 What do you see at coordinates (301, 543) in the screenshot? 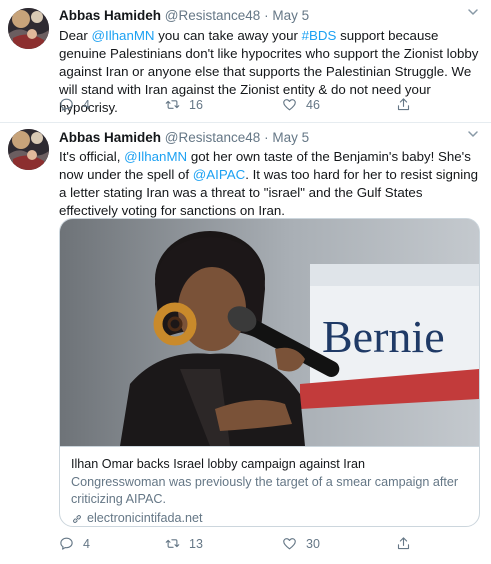
I see `like-button: 30` at bounding box center [301, 543].